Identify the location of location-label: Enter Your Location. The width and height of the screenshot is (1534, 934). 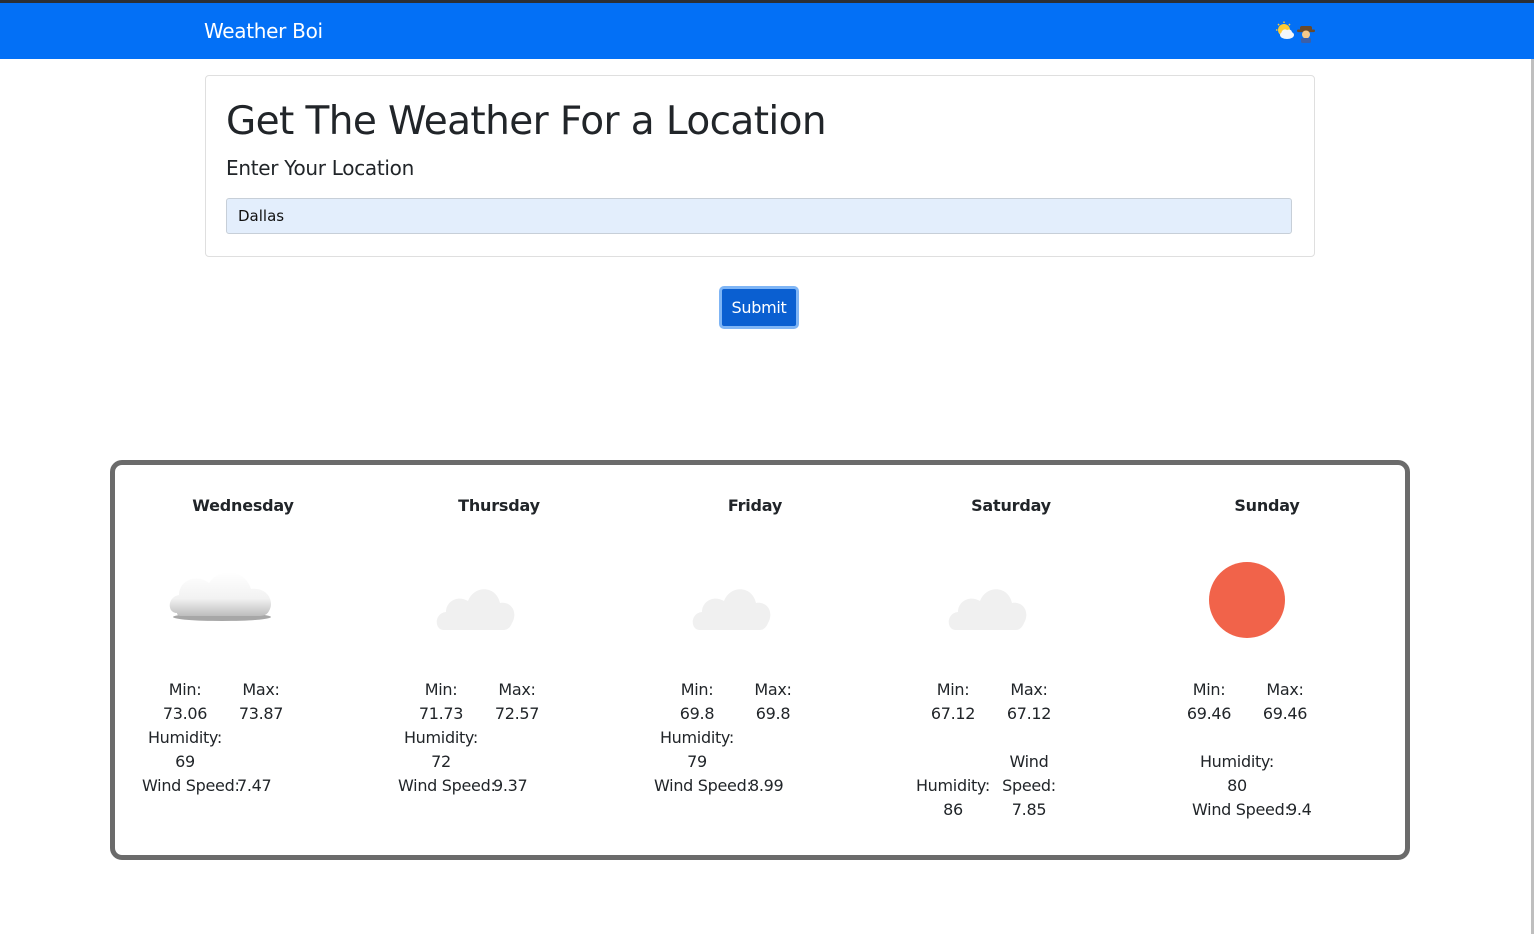
(320, 168).